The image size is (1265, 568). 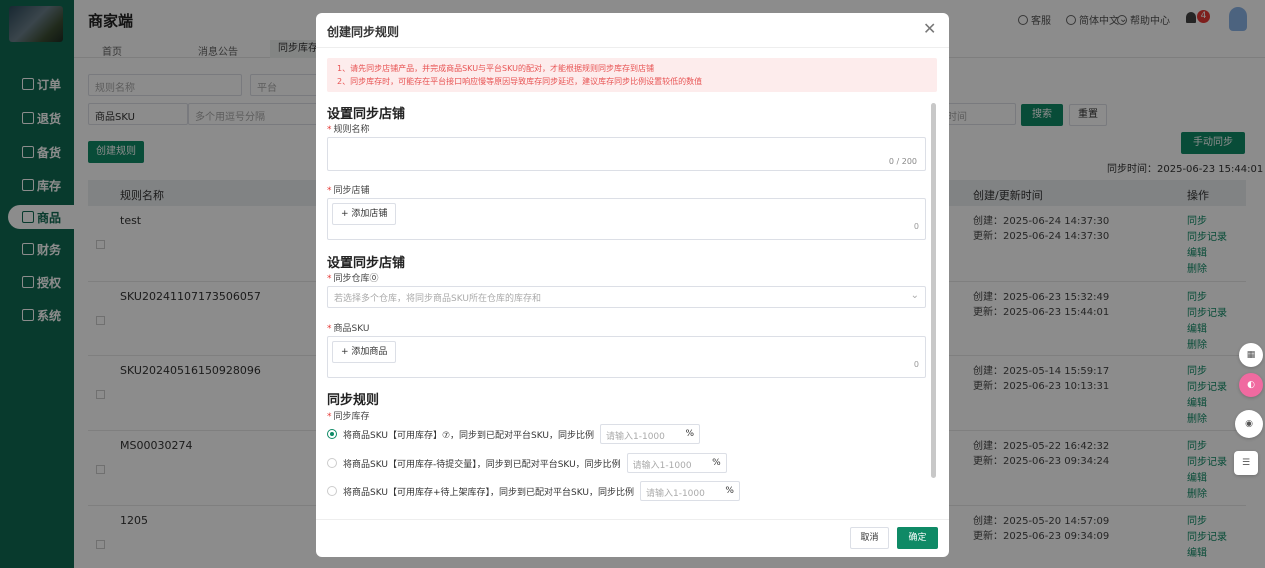 What do you see at coordinates (1251, 385) in the screenshot?
I see `translate-icon: ◐` at bounding box center [1251, 385].